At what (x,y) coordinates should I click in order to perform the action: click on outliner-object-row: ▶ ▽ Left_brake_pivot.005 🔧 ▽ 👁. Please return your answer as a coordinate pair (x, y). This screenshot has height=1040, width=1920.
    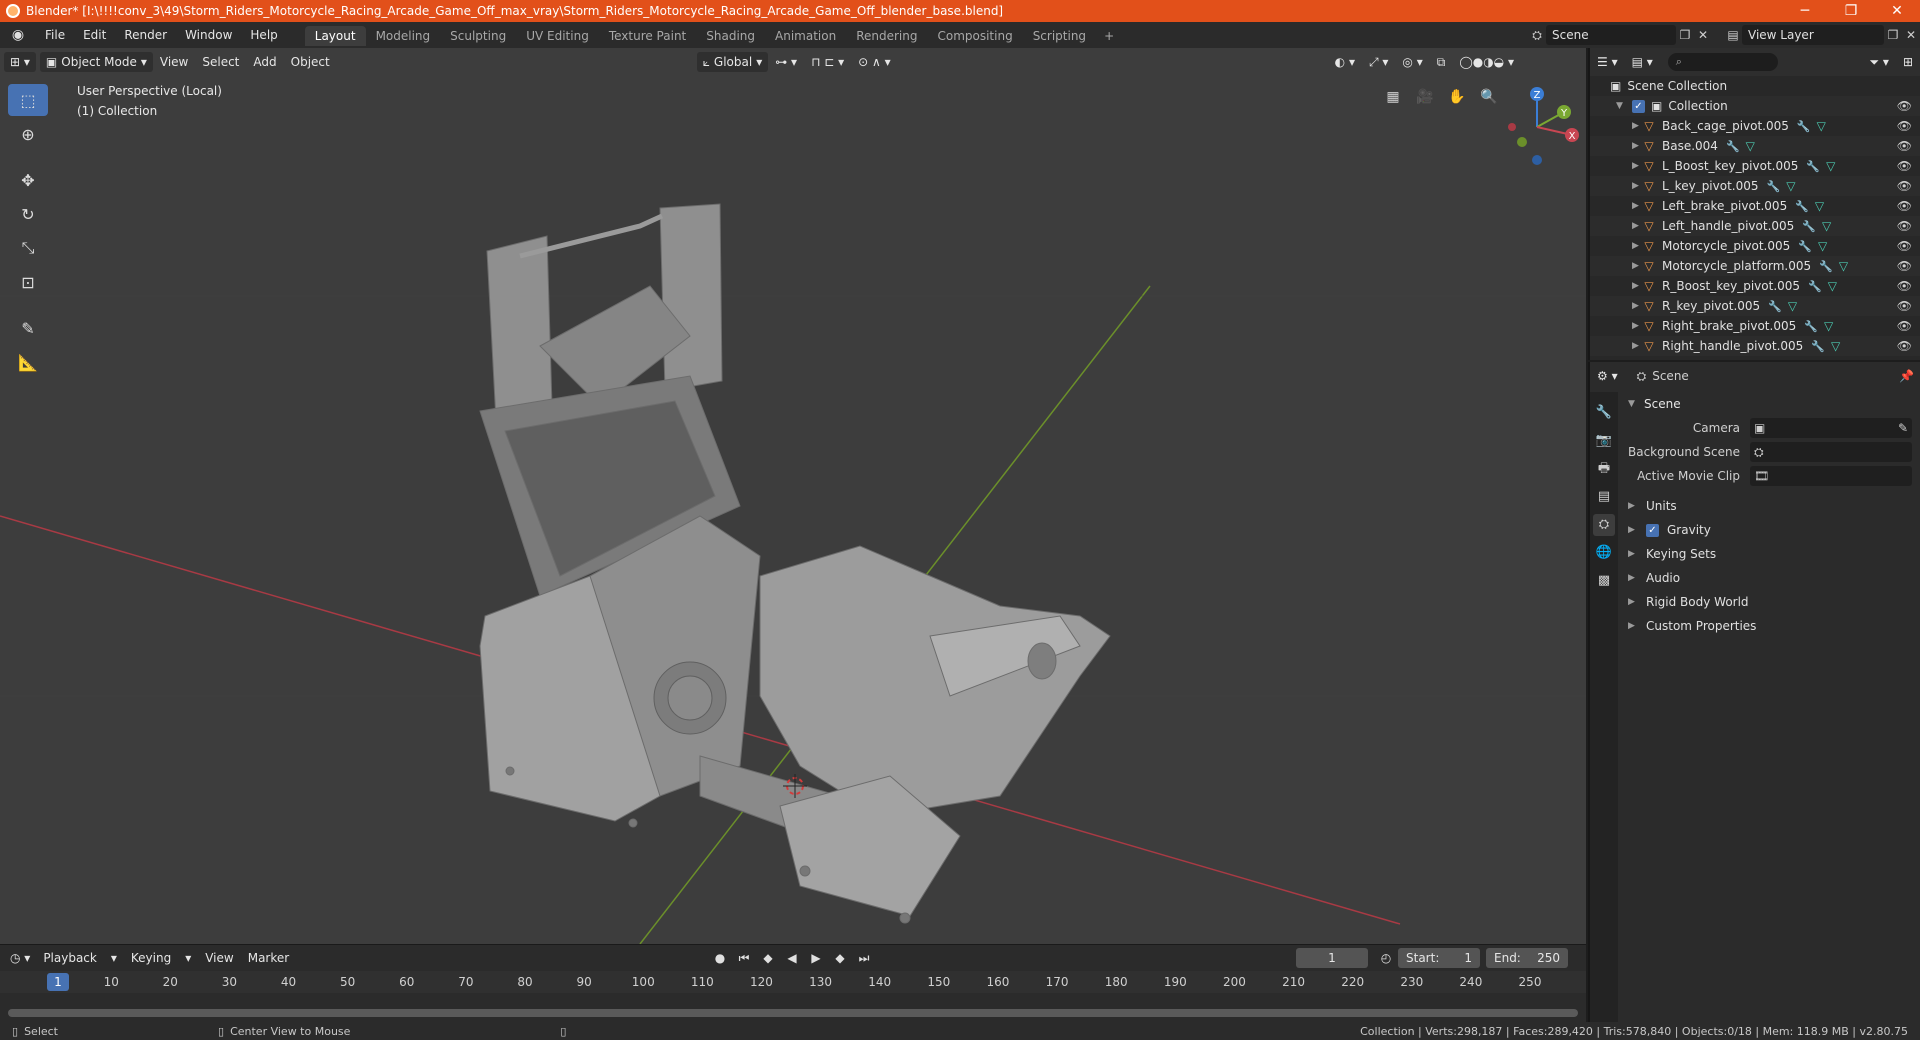
    Looking at the image, I should click on (1755, 206).